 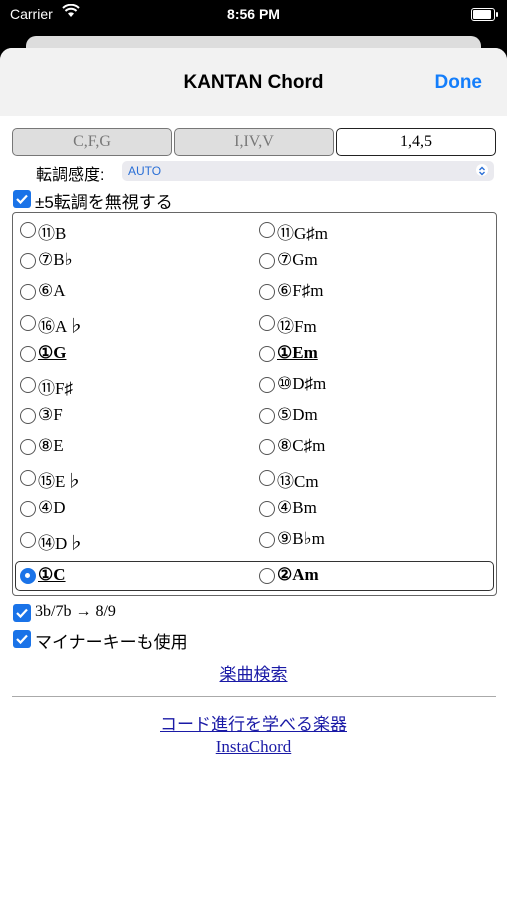 I want to click on song-search-link: 楽曲検索, so click(x=253, y=672).